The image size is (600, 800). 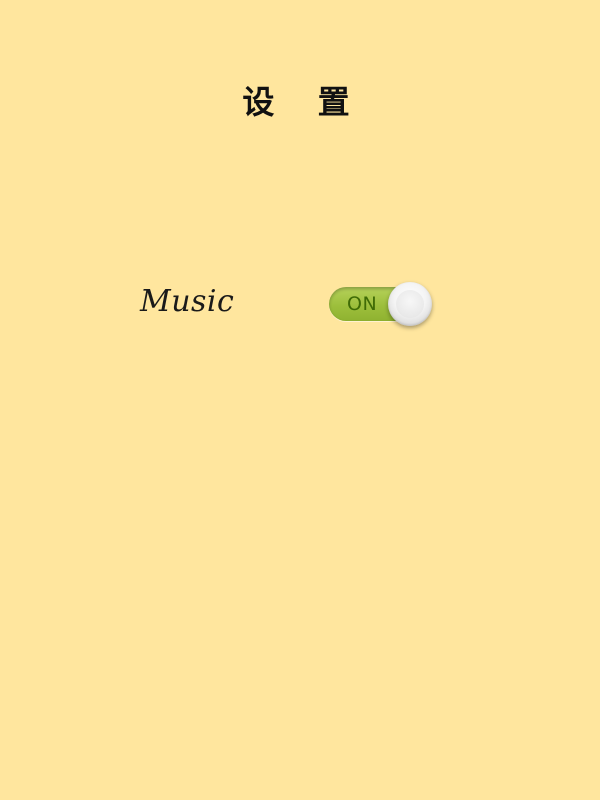 I want to click on music-toggle: ON, so click(x=381, y=306).